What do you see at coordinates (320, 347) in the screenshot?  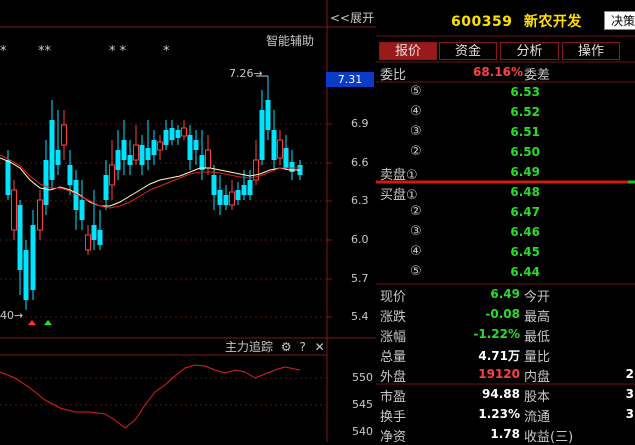 I see `close-icon: ✕` at bounding box center [320, 347].